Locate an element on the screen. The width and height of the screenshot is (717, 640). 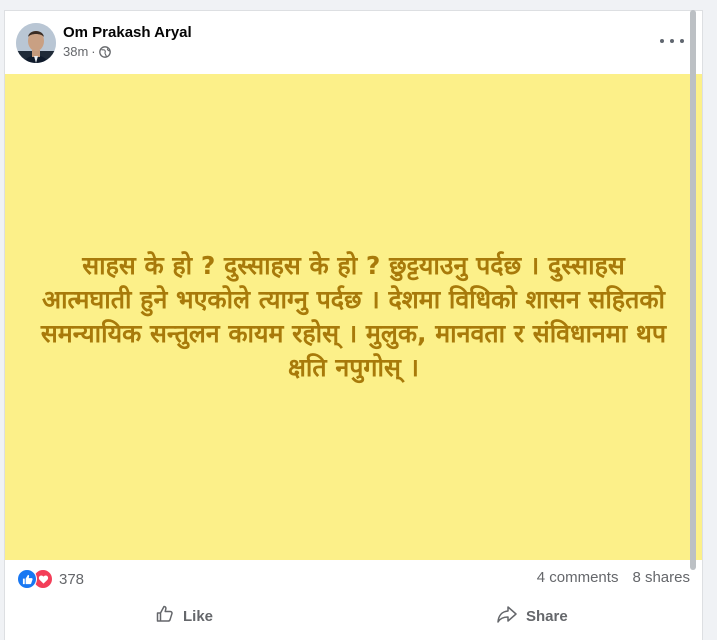
share-button: Share is located at coordinates (531, 616).